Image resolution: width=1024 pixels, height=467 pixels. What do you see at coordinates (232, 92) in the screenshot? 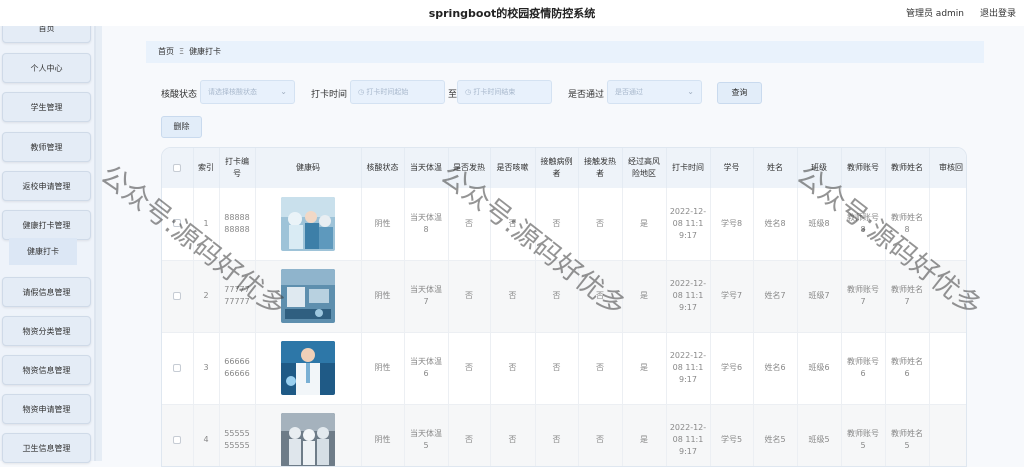
I see `nucleic-placeholder: 请选择核酸状态` at bounding box center [232, 92].